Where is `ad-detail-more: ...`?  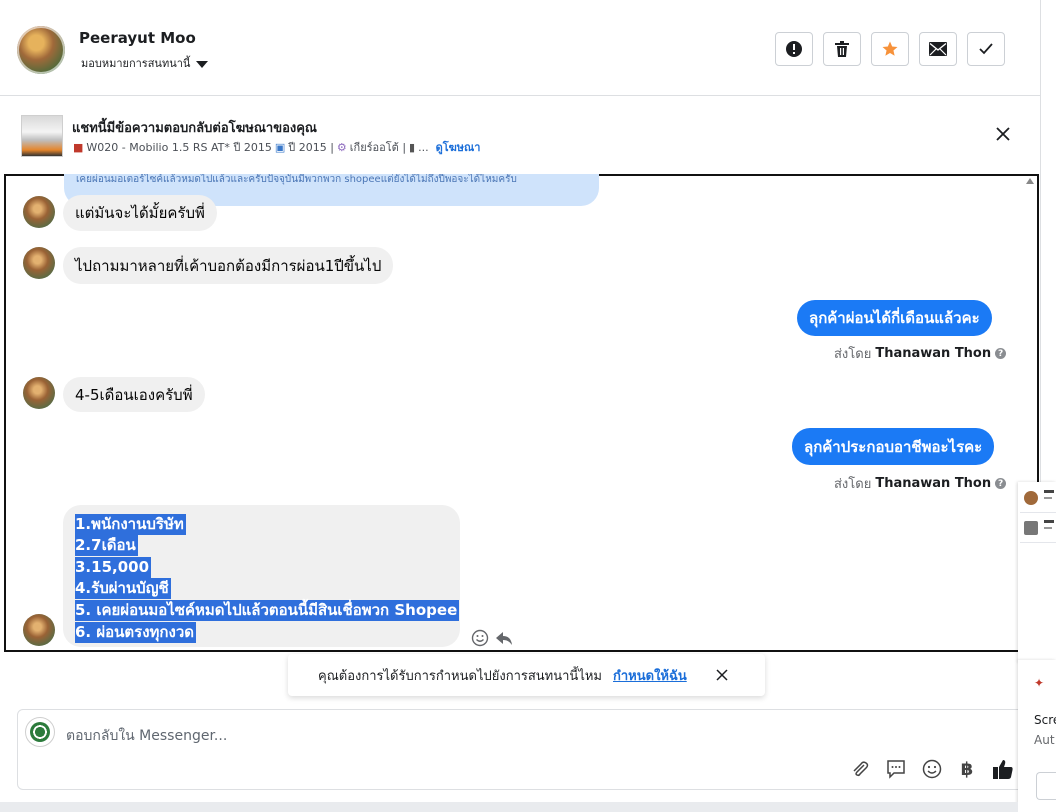 ad-detail-more: ... is located at coordinates (423, 147).